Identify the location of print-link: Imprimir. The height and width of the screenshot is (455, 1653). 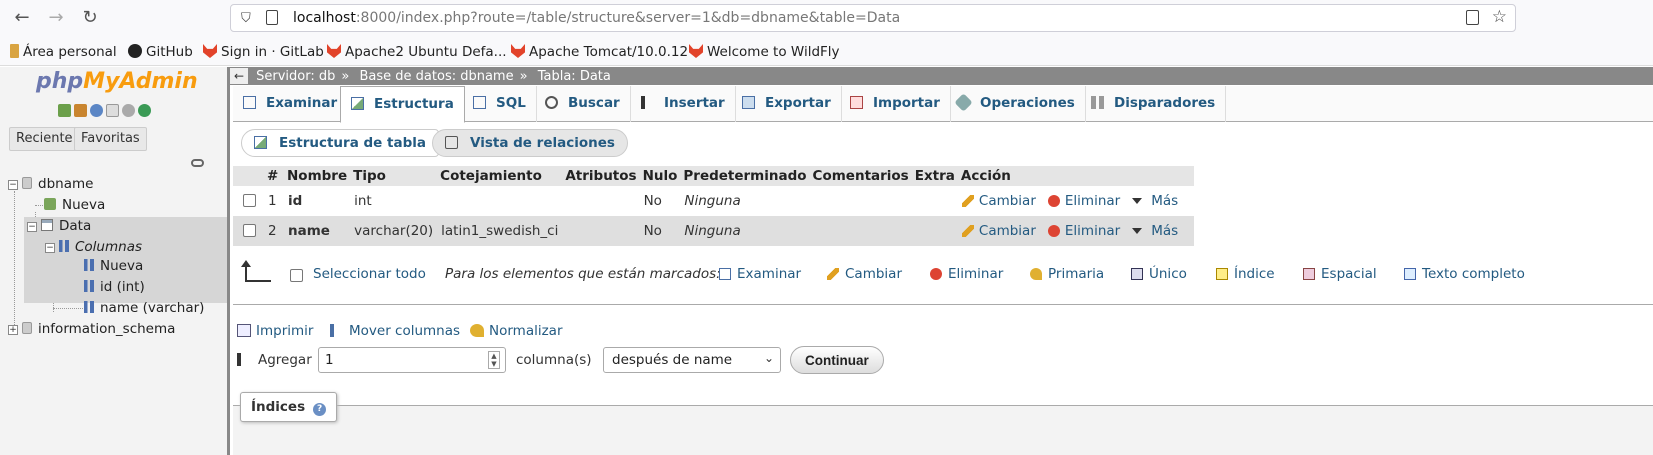
(275, 331).